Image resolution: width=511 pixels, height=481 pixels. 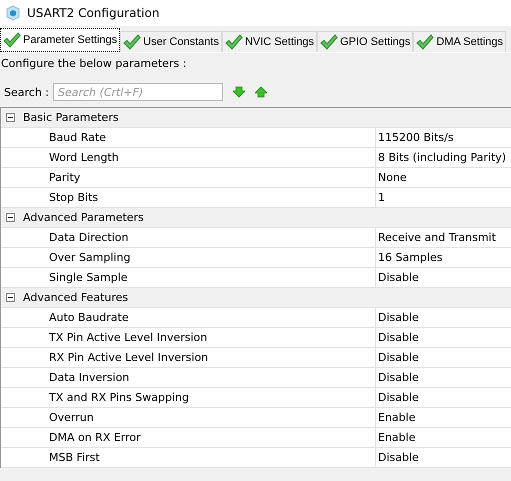 I want to click on parameter-name: Data Inversion, so click(x=188, y=377).